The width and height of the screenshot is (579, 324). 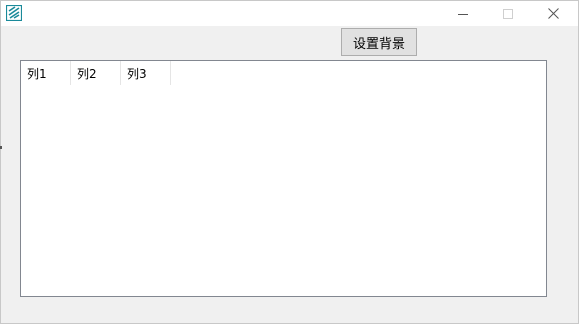 I want to click on title-bar, so click(x=289, y=13).